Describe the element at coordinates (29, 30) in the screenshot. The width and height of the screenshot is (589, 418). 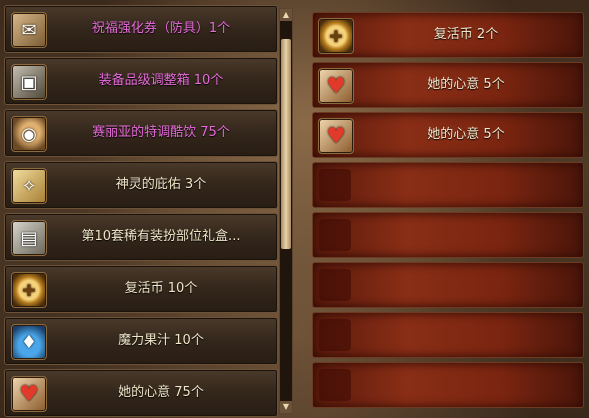
I see `coupon-icon: ✉` at that location.